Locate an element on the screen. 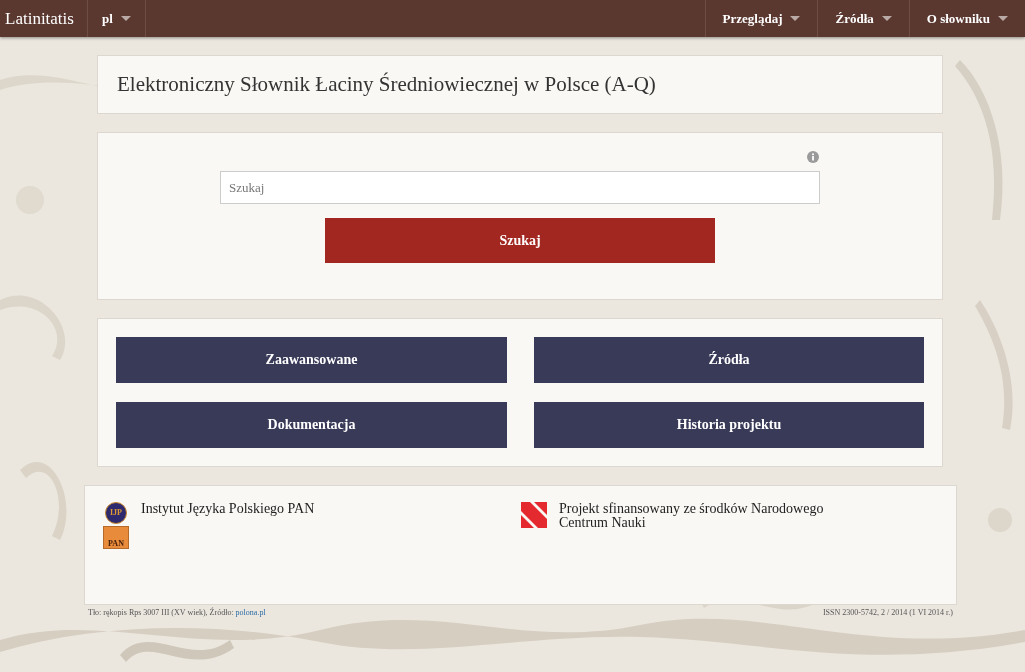 The height and width of the screenshot is (672, 1025). search-button: Szukaj is located at coordinates (520, 240).